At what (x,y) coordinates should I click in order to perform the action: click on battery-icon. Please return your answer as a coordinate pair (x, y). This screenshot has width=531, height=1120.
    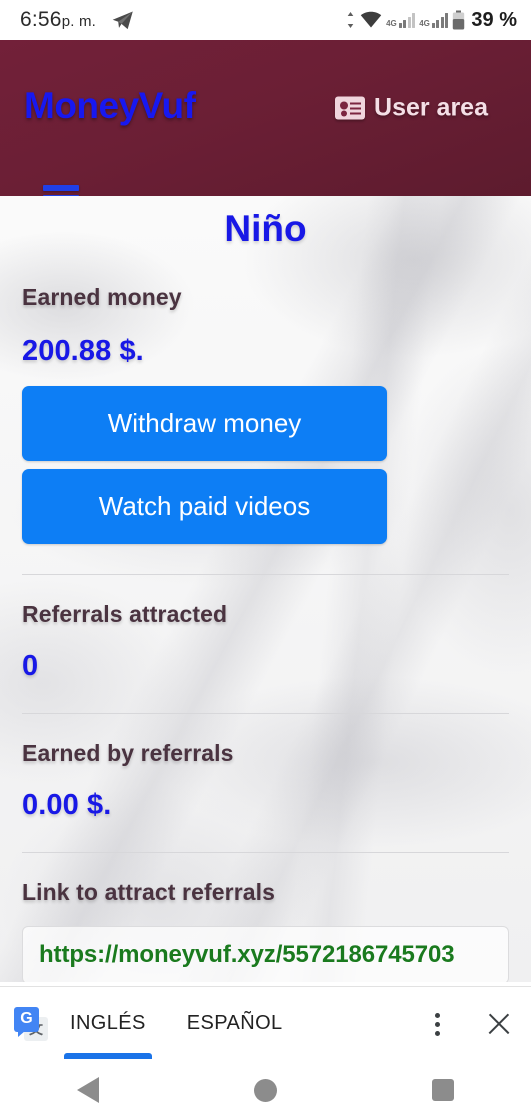
    Looking at the image, I should click on (459, 20).